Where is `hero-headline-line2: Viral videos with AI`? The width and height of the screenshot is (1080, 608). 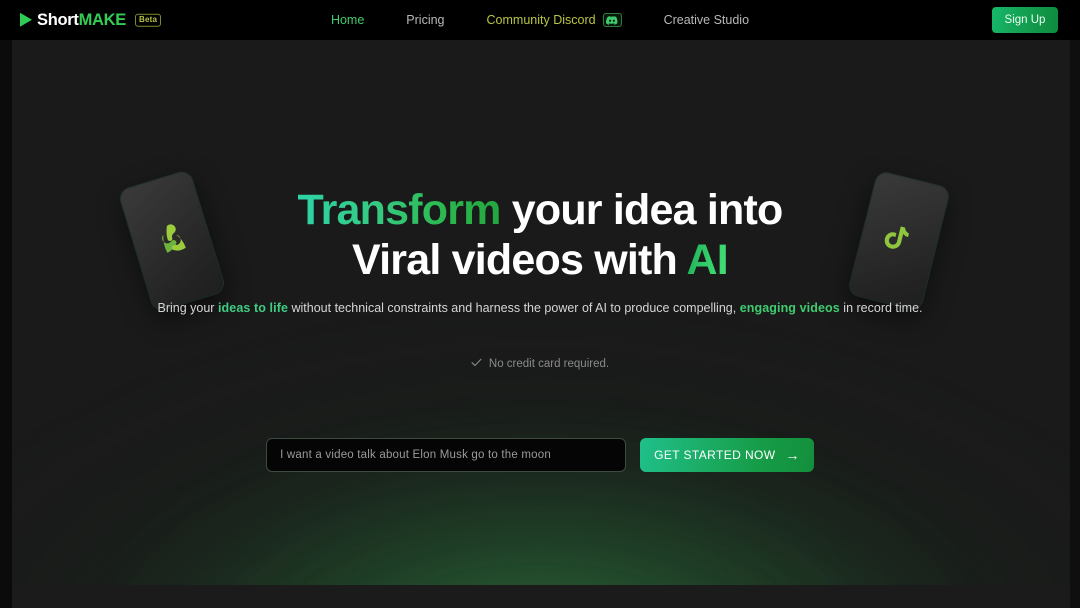 hero-headline-line2: Viral videos with AI is located at coordinates (540, 260).